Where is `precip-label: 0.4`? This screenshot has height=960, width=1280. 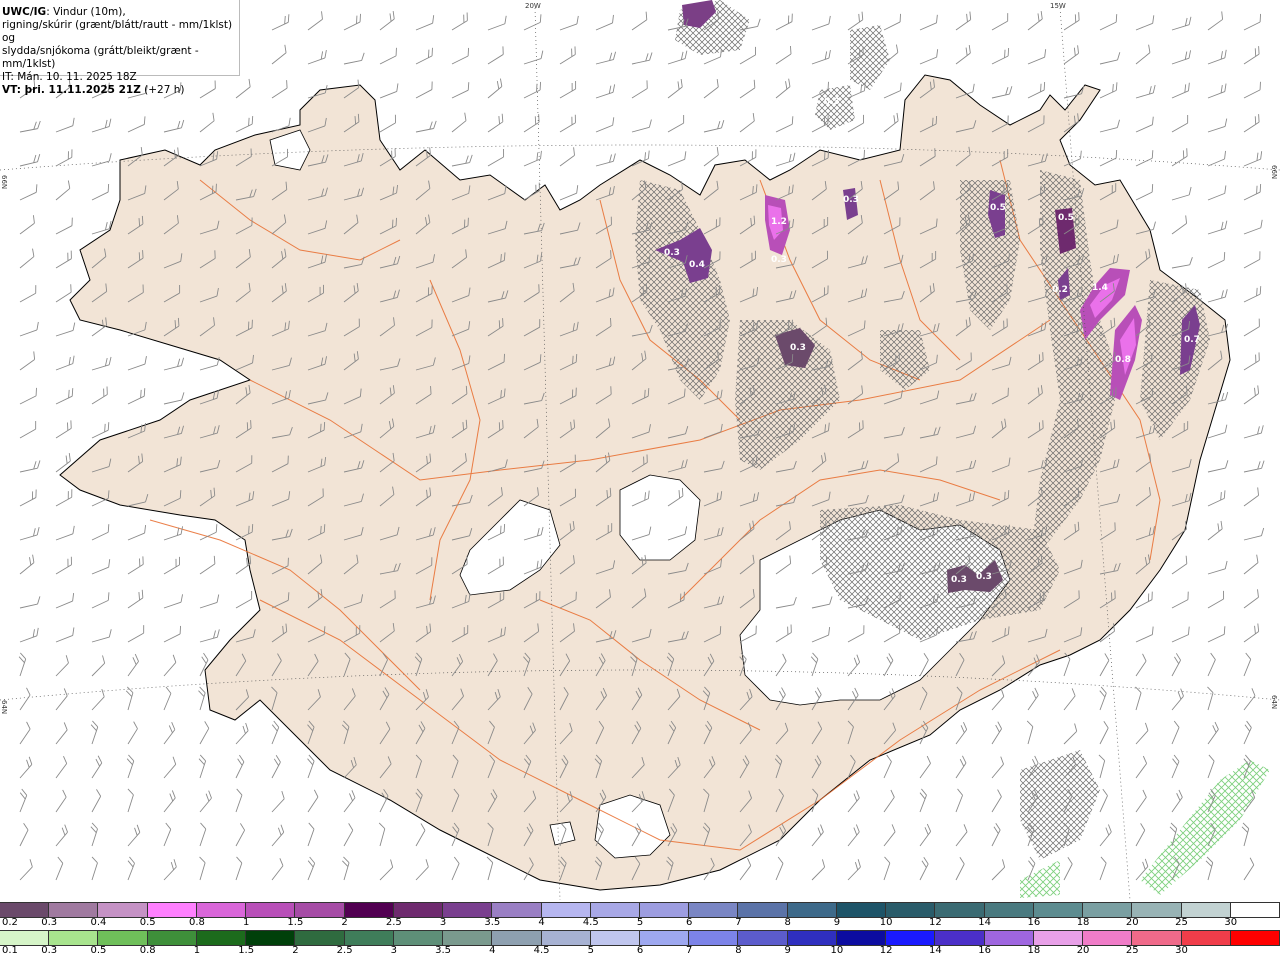 precip-label: 0.4 is located at coordinates (697, 265).